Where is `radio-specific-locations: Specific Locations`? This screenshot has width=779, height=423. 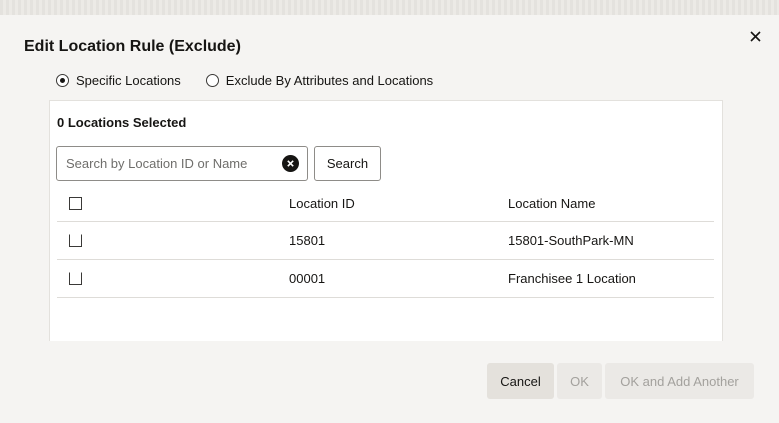 radio-specific-locations: Specific Locations is located at coordinates (118, 80).